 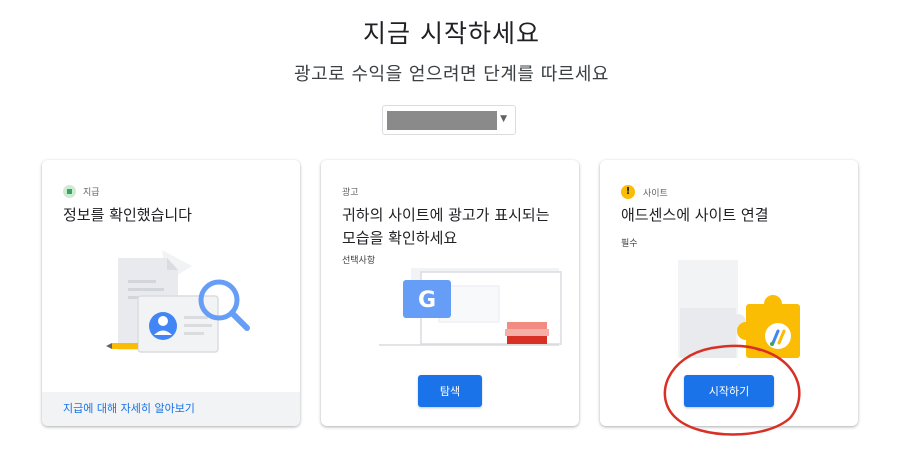 I want to click on caret-down-icon: ▼, so click(x=503, y=119).